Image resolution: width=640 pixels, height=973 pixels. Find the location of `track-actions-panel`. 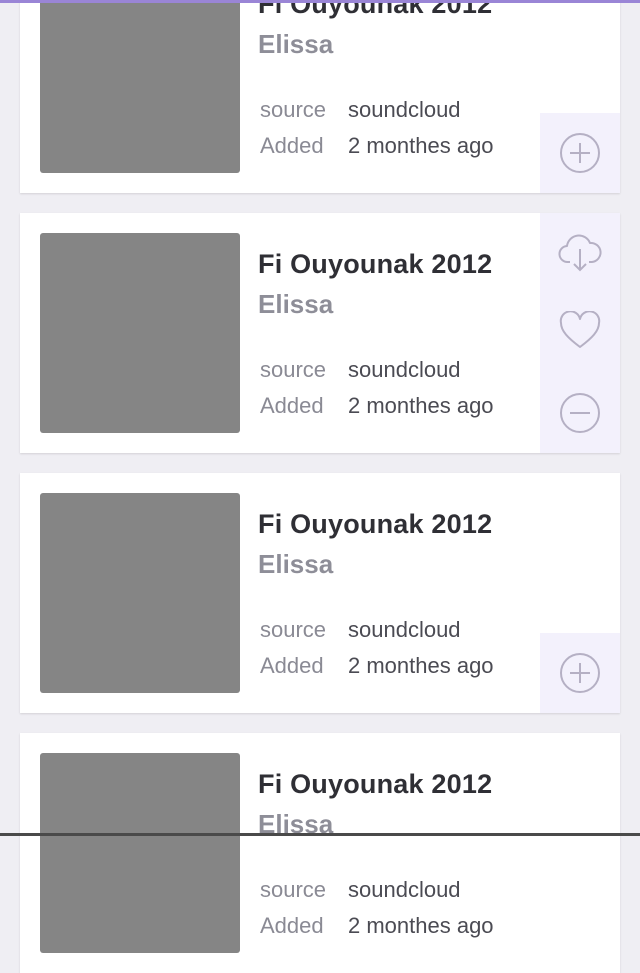

track-actions-panel is located at coordinates (580, 333).